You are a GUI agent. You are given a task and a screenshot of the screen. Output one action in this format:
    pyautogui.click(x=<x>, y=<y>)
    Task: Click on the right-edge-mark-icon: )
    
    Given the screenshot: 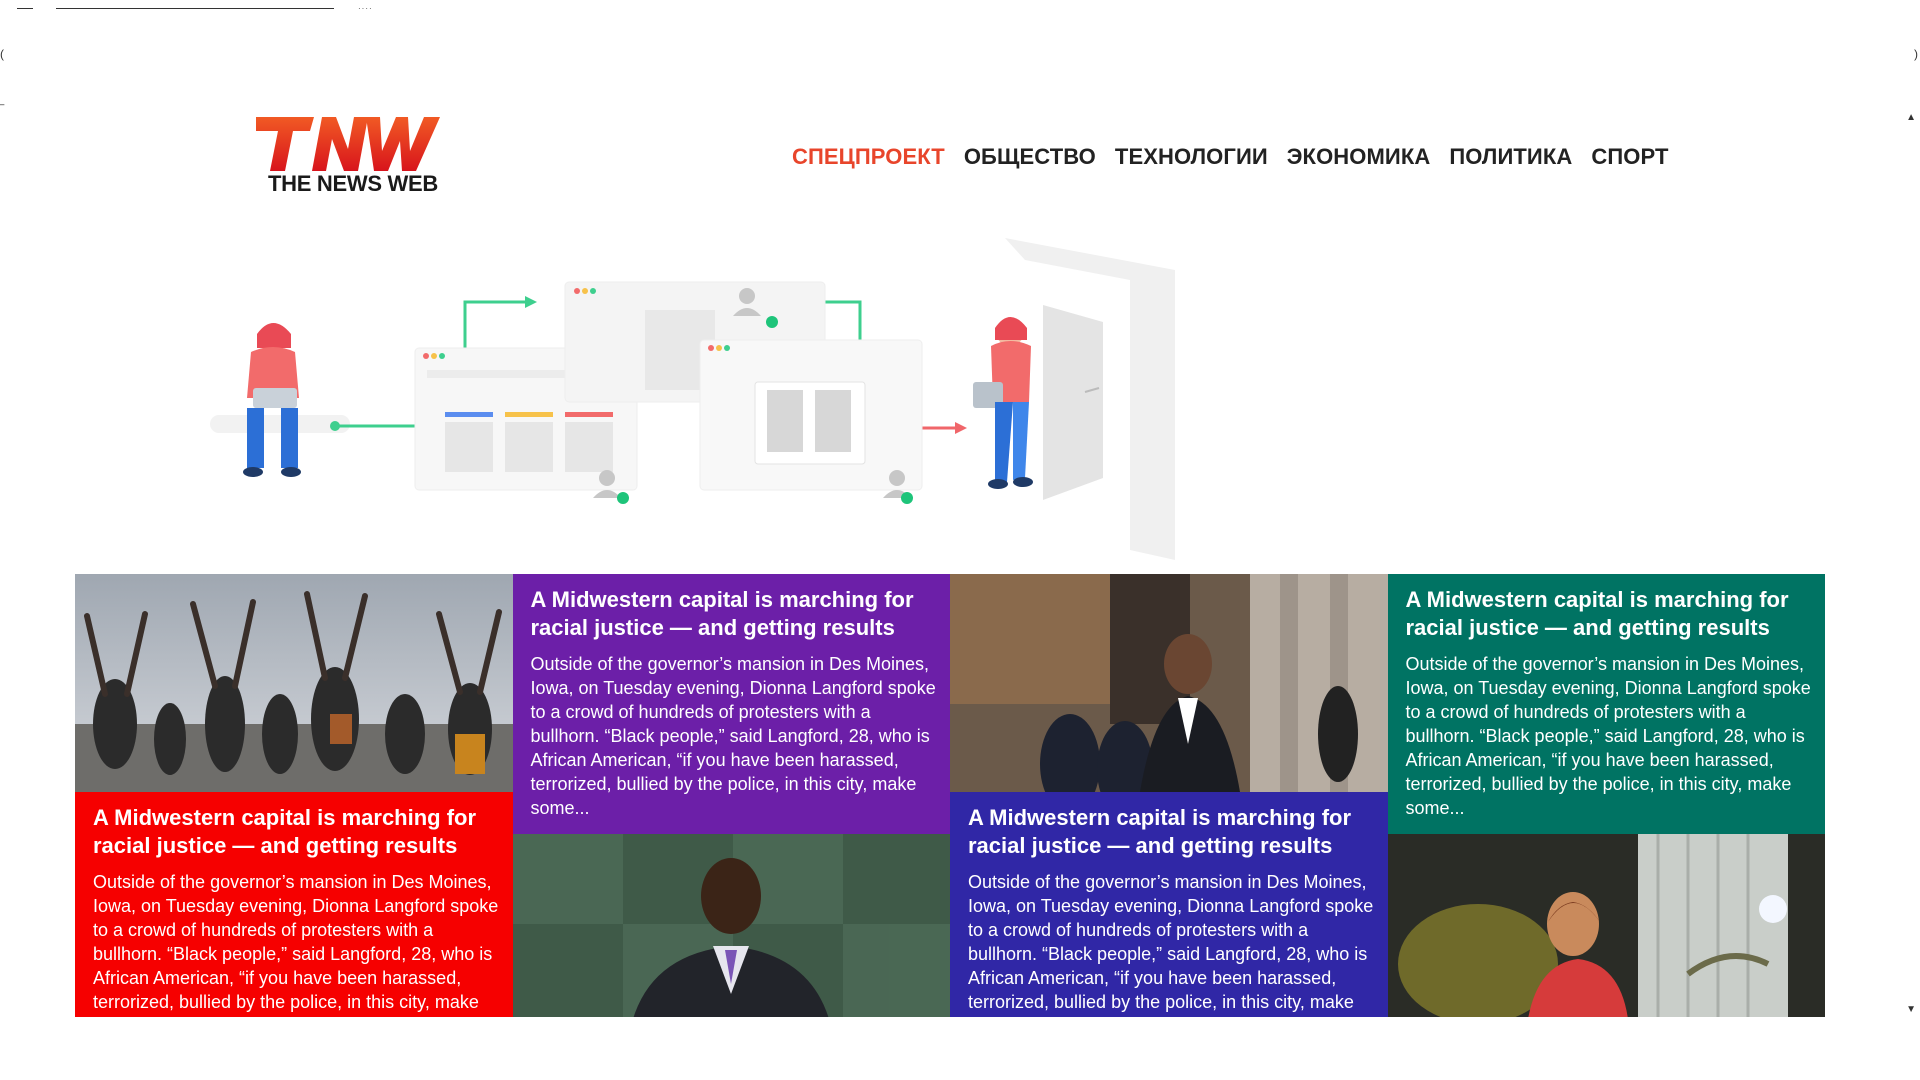 What is the action you would take?
    pyautogui.click(x=1916, y=54)
    